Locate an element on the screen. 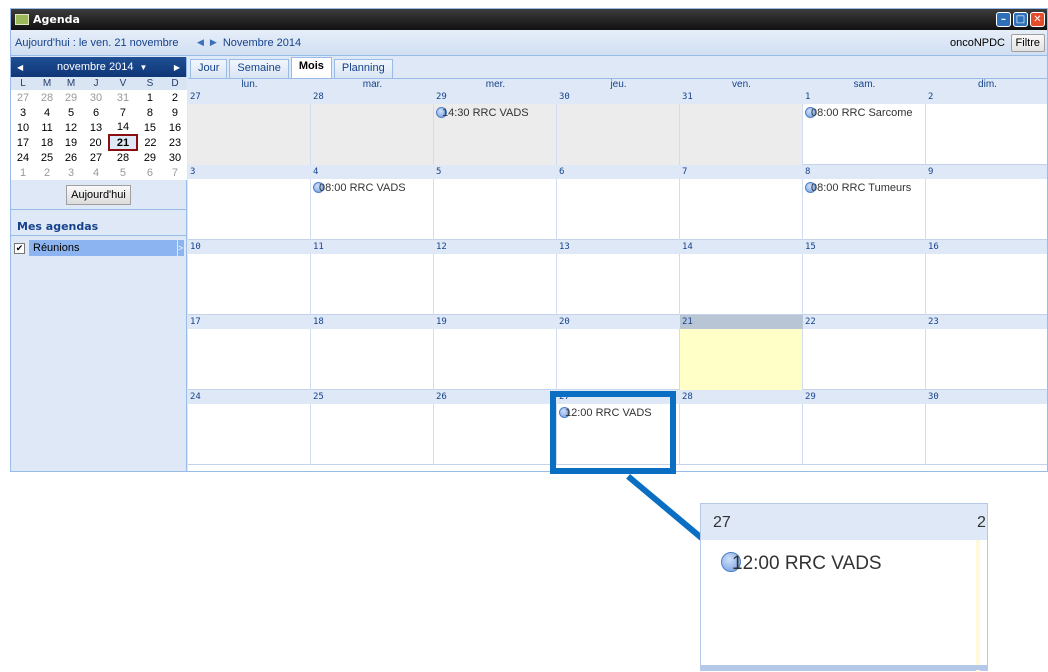  day-number: 10 is located at coordinates (249, 247).